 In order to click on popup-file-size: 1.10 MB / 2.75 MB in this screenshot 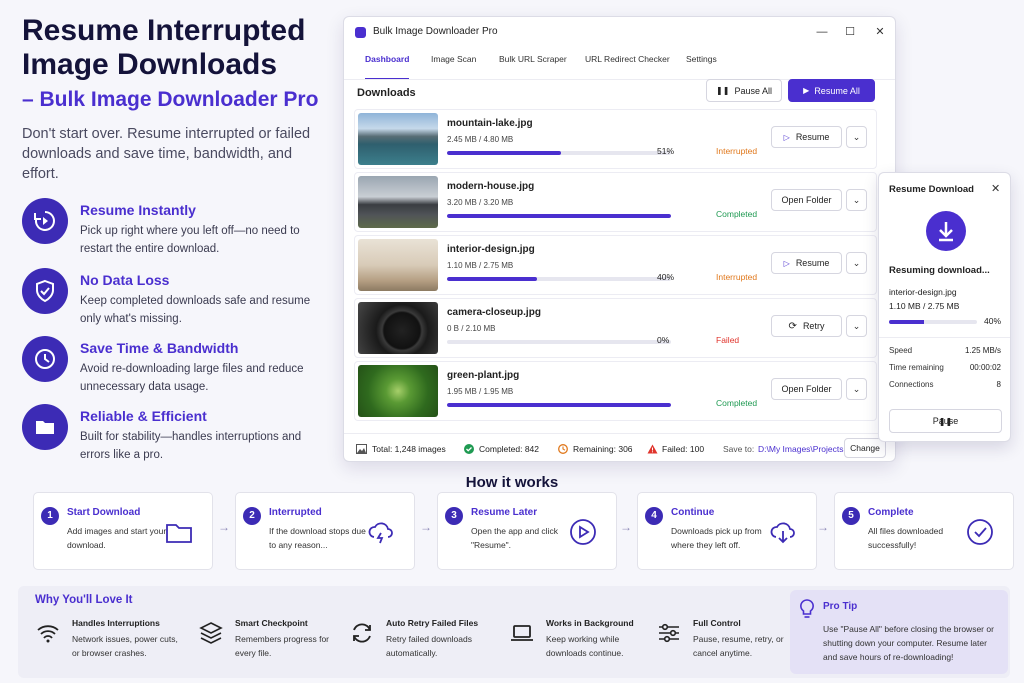, I will do `click(924, 306)`.